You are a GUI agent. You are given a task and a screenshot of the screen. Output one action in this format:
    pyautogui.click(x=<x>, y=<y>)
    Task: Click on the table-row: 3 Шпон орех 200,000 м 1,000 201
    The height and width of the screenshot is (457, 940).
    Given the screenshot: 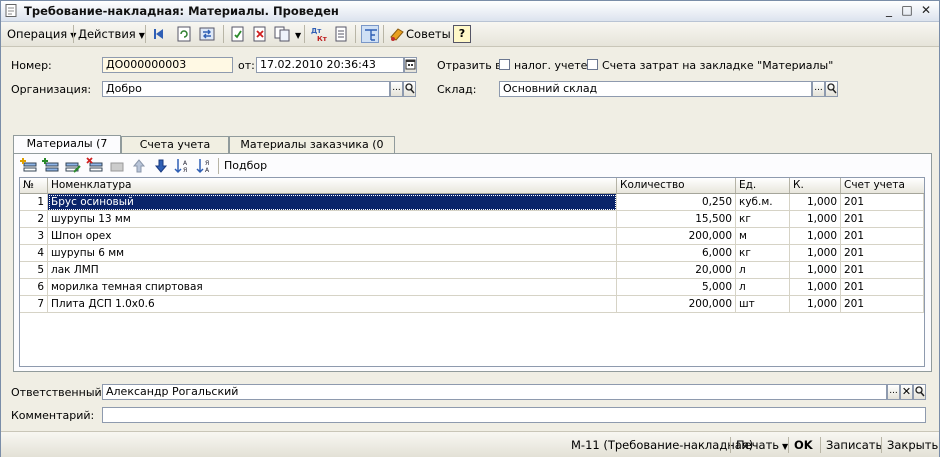 What is the action you would take?
    pyautogui.click(x=472, y=236)
    